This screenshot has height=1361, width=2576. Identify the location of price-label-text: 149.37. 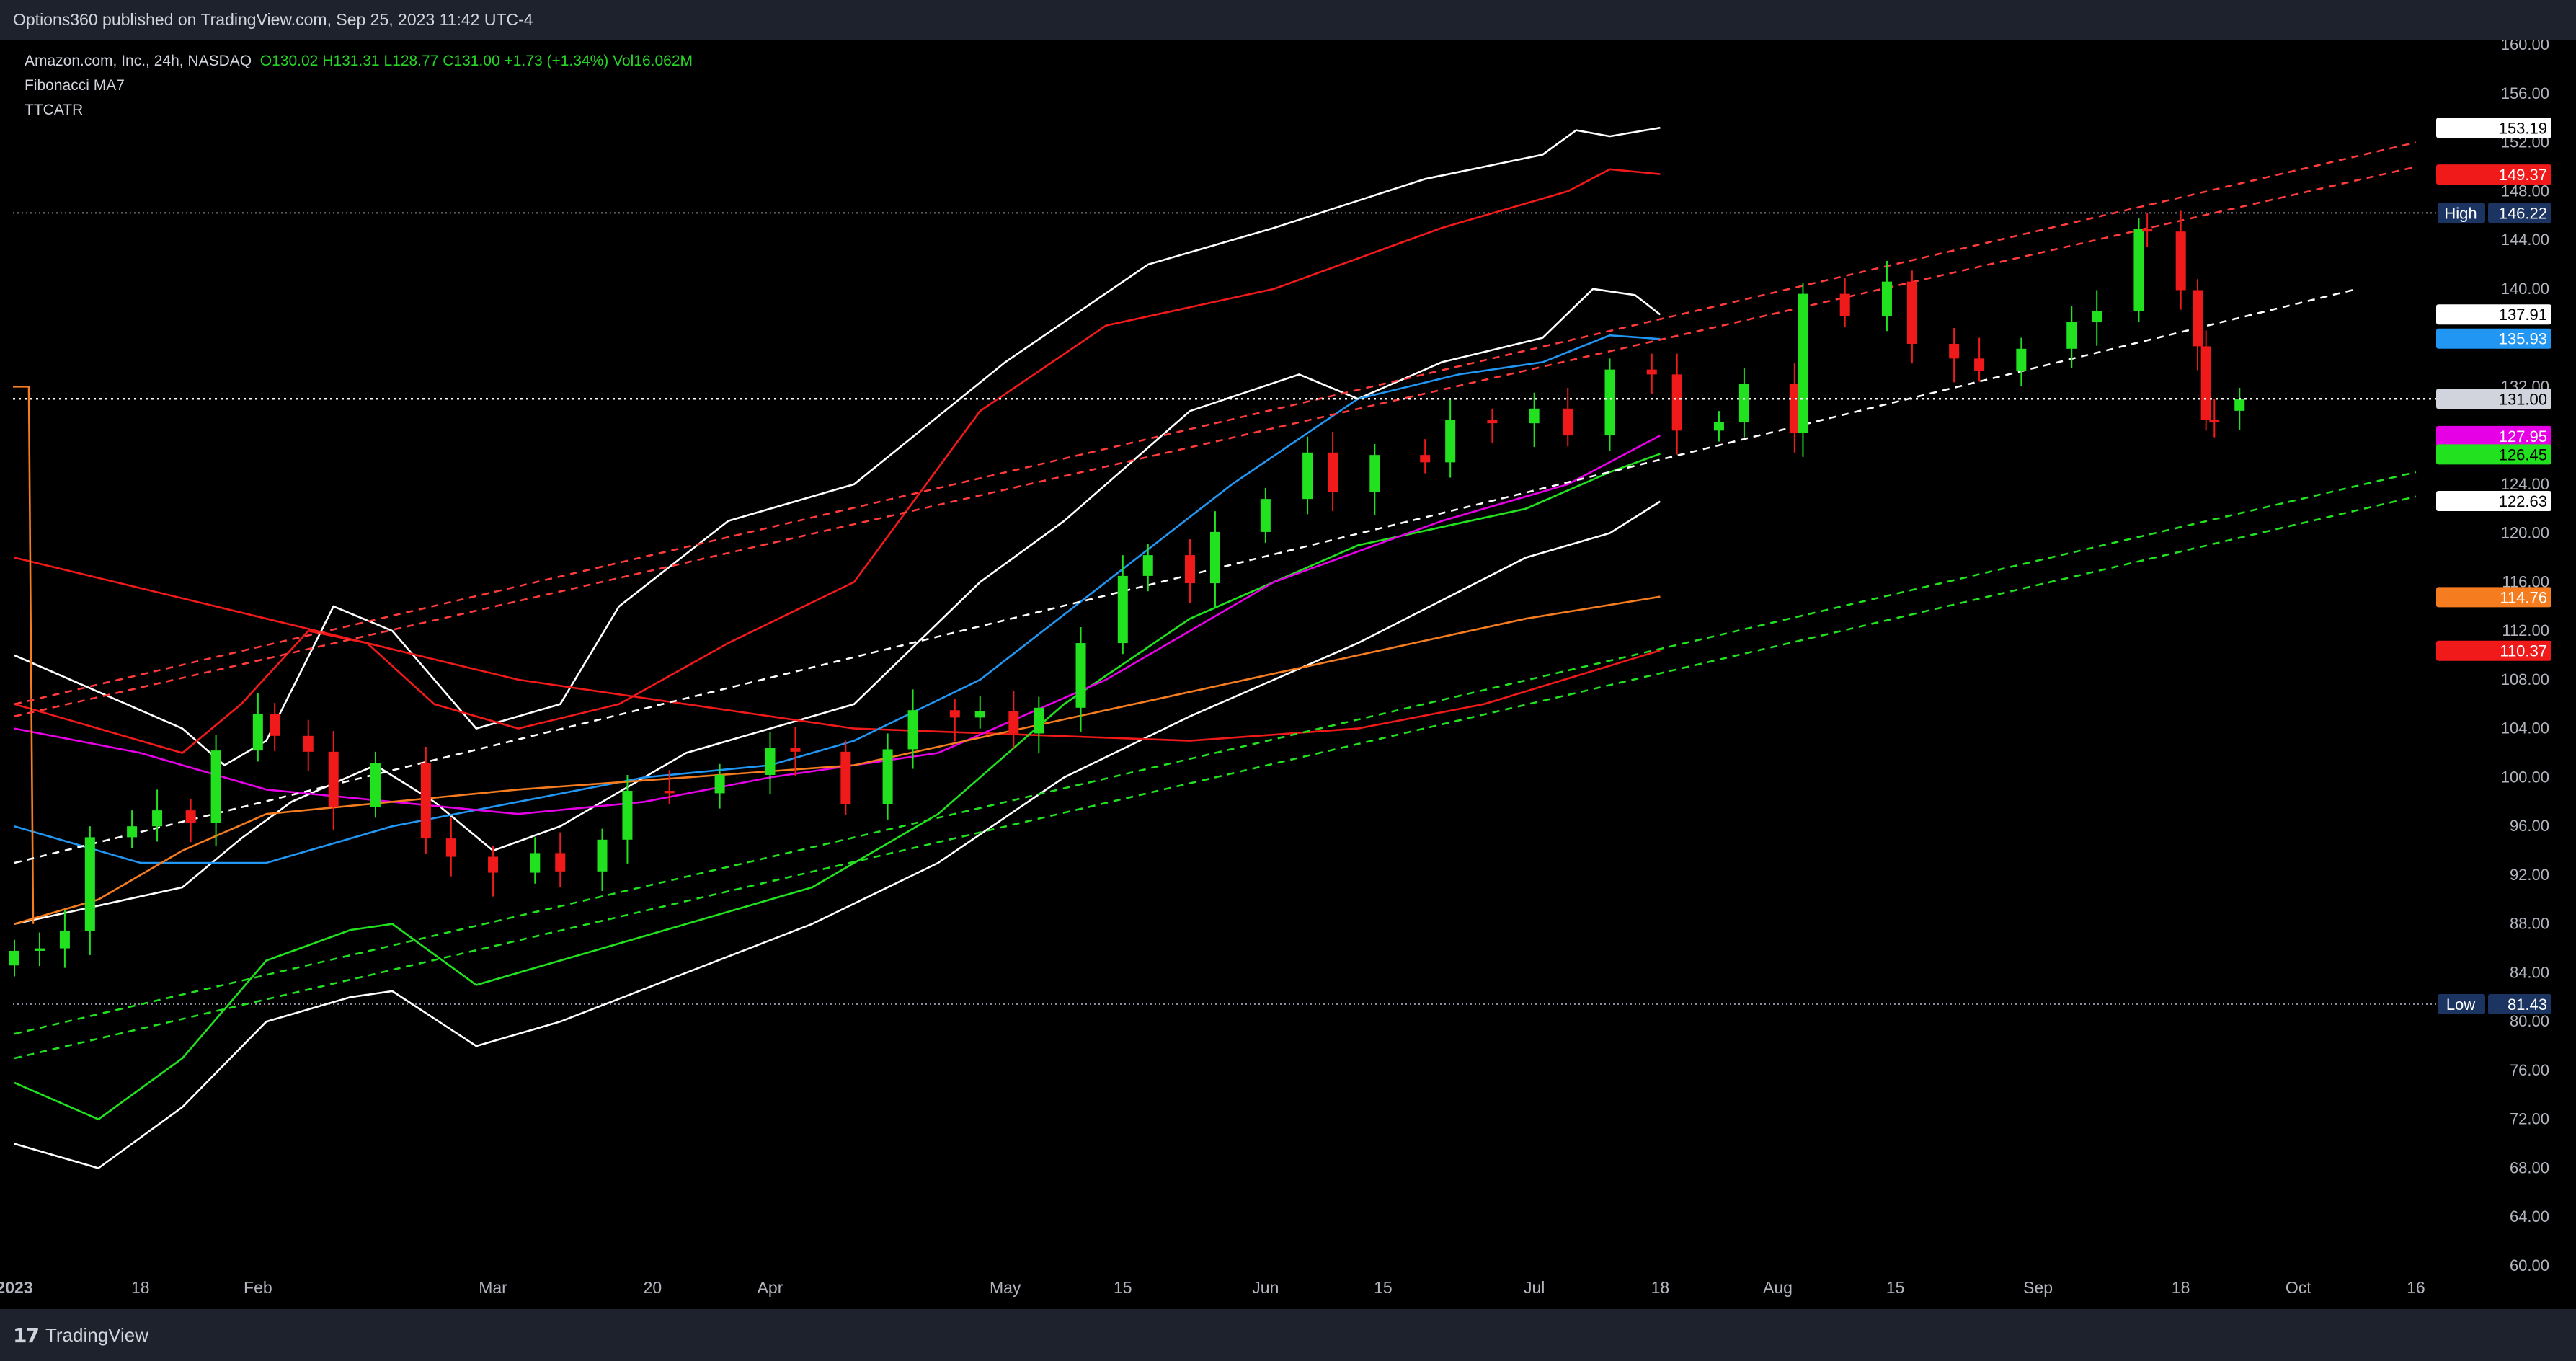
(2523, 175).